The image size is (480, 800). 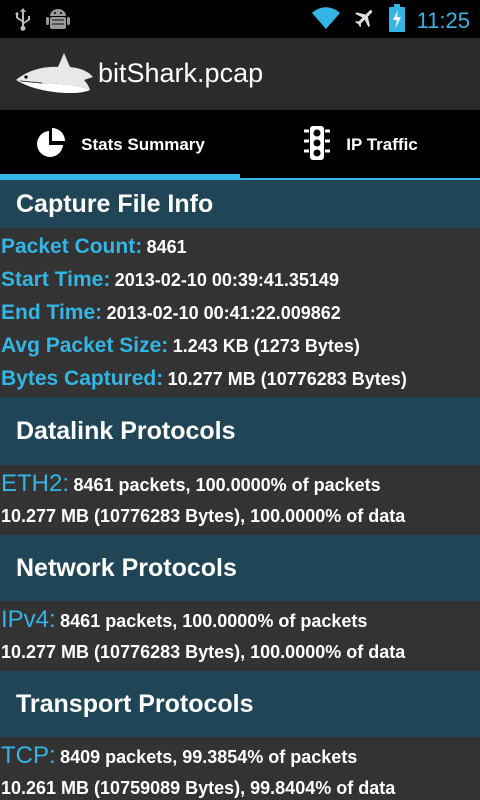 I want to click on protocol-row-ipv4: IPv4: 8461 packets, 100.0000% of packets, so click(x=240, y=619).